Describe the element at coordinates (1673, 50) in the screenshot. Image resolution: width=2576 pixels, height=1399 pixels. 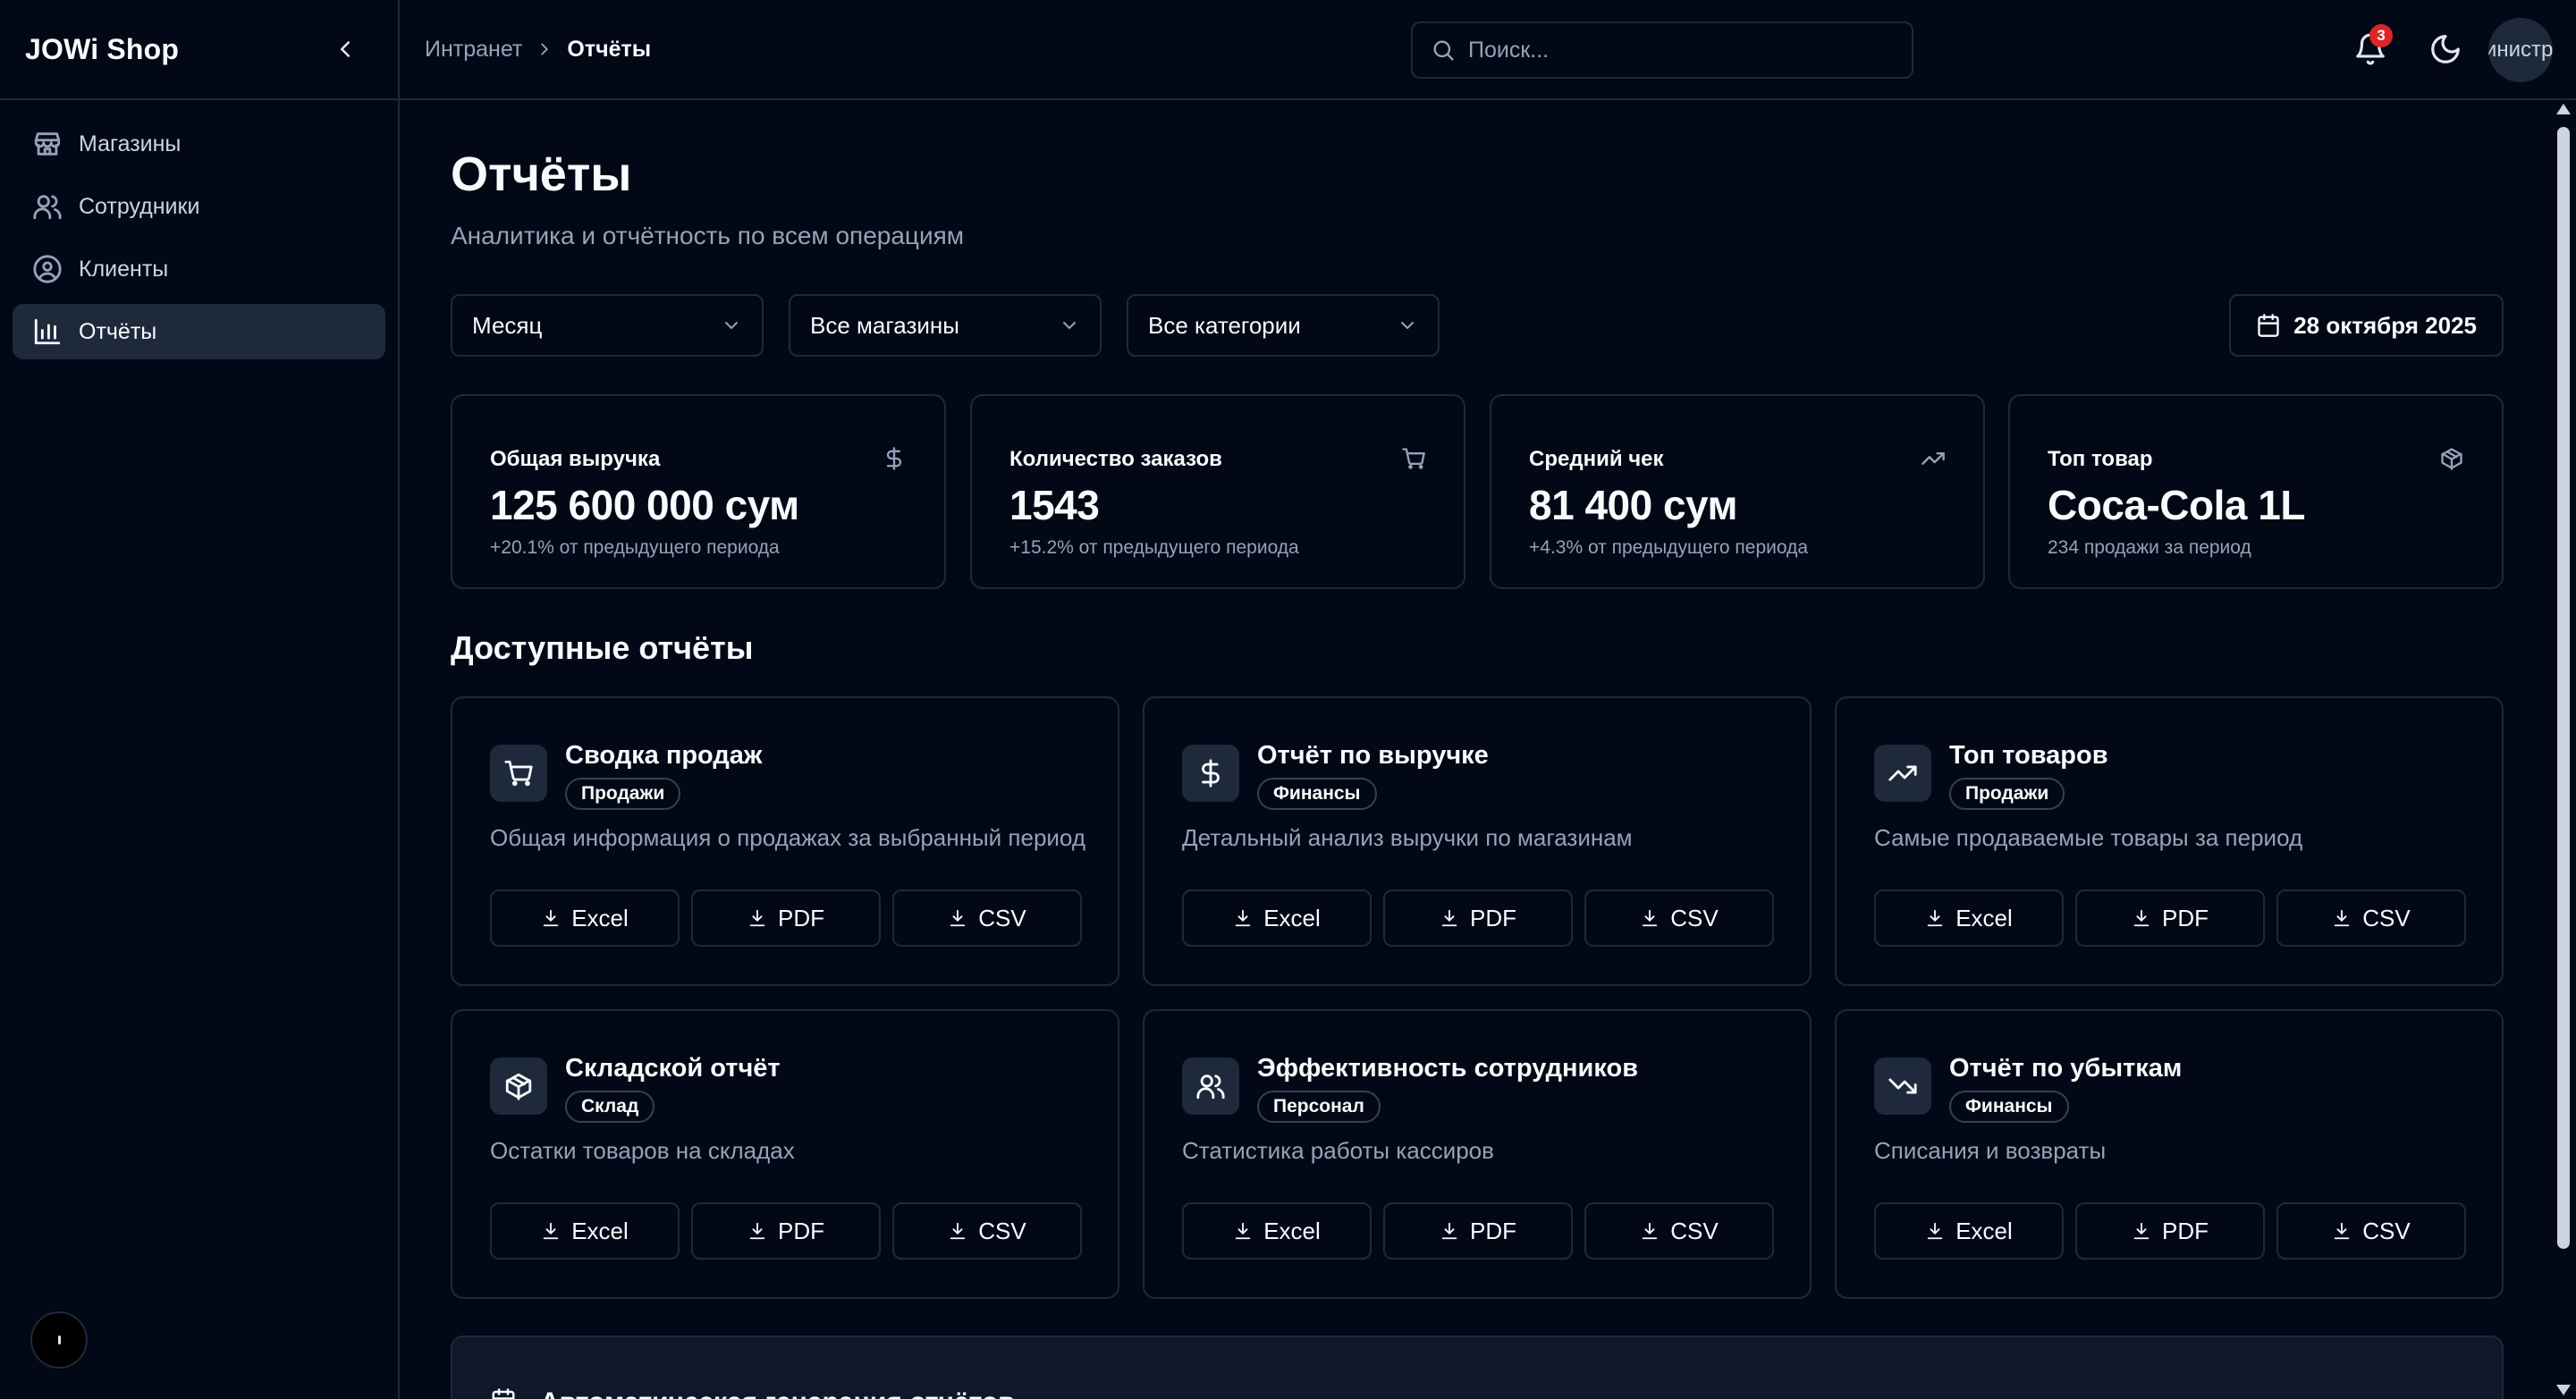
I see `search-input` at that location.